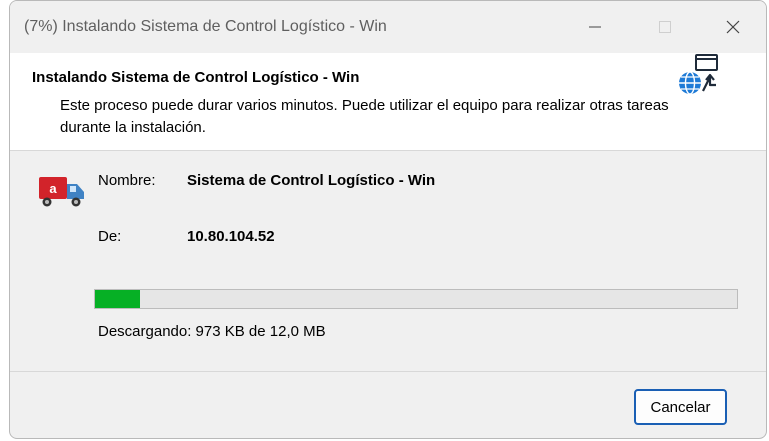  Describe the element at coordinates (53, 188) in the screenshot. I see `svg-text: a` at that location.